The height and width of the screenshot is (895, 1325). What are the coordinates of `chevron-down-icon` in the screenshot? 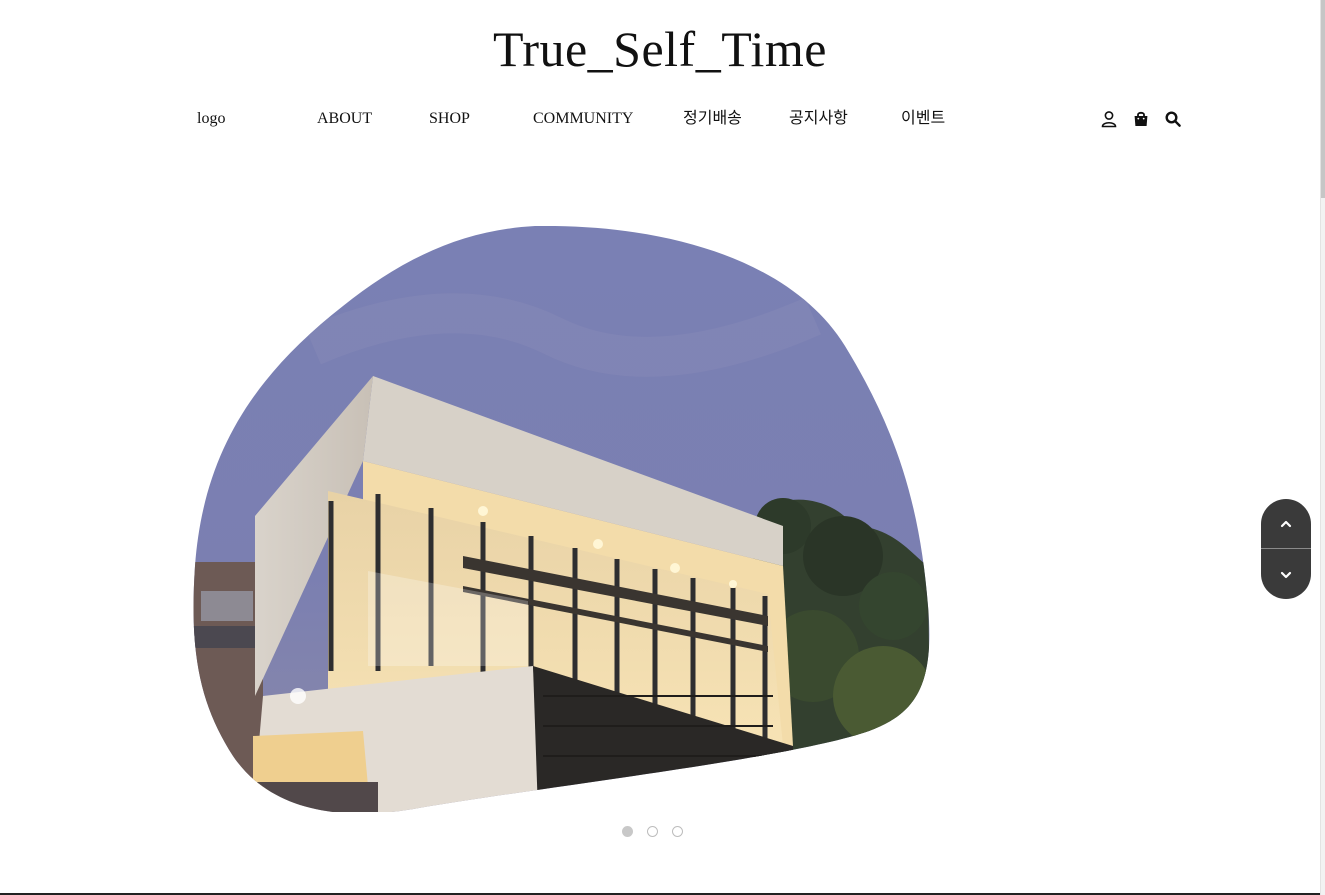 It's located at (1286, 574).